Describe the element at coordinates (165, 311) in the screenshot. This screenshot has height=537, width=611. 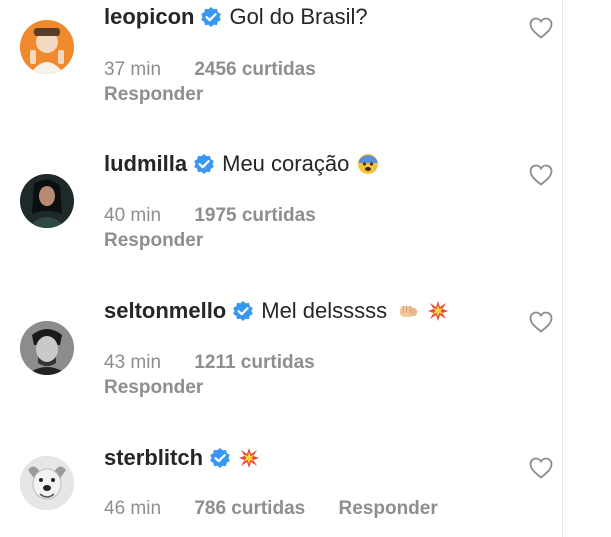
I see `username: seltonmello` at that location.